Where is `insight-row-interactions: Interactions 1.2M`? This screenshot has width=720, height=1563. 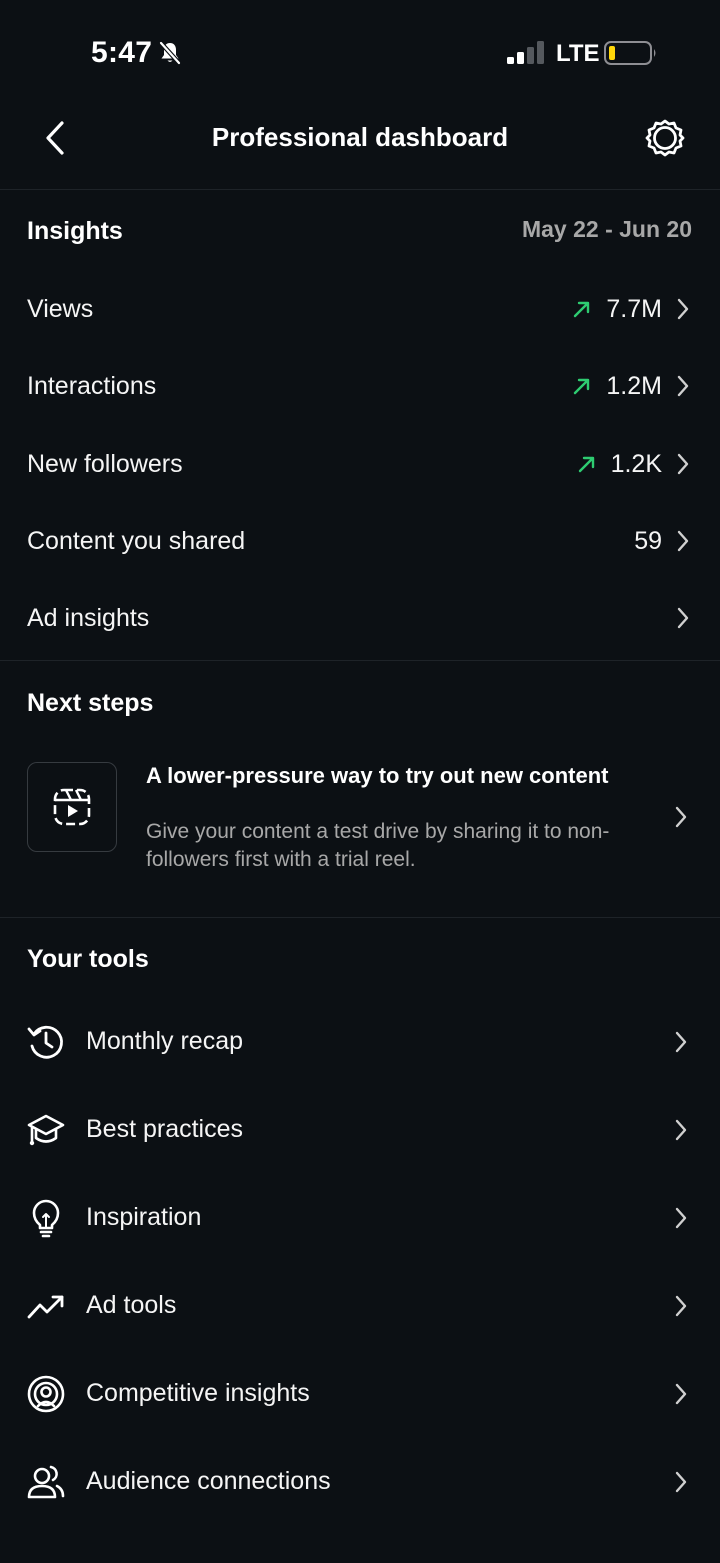 insight-row-interactions: Interactions 1.2M is located at coordinates (360, 386).